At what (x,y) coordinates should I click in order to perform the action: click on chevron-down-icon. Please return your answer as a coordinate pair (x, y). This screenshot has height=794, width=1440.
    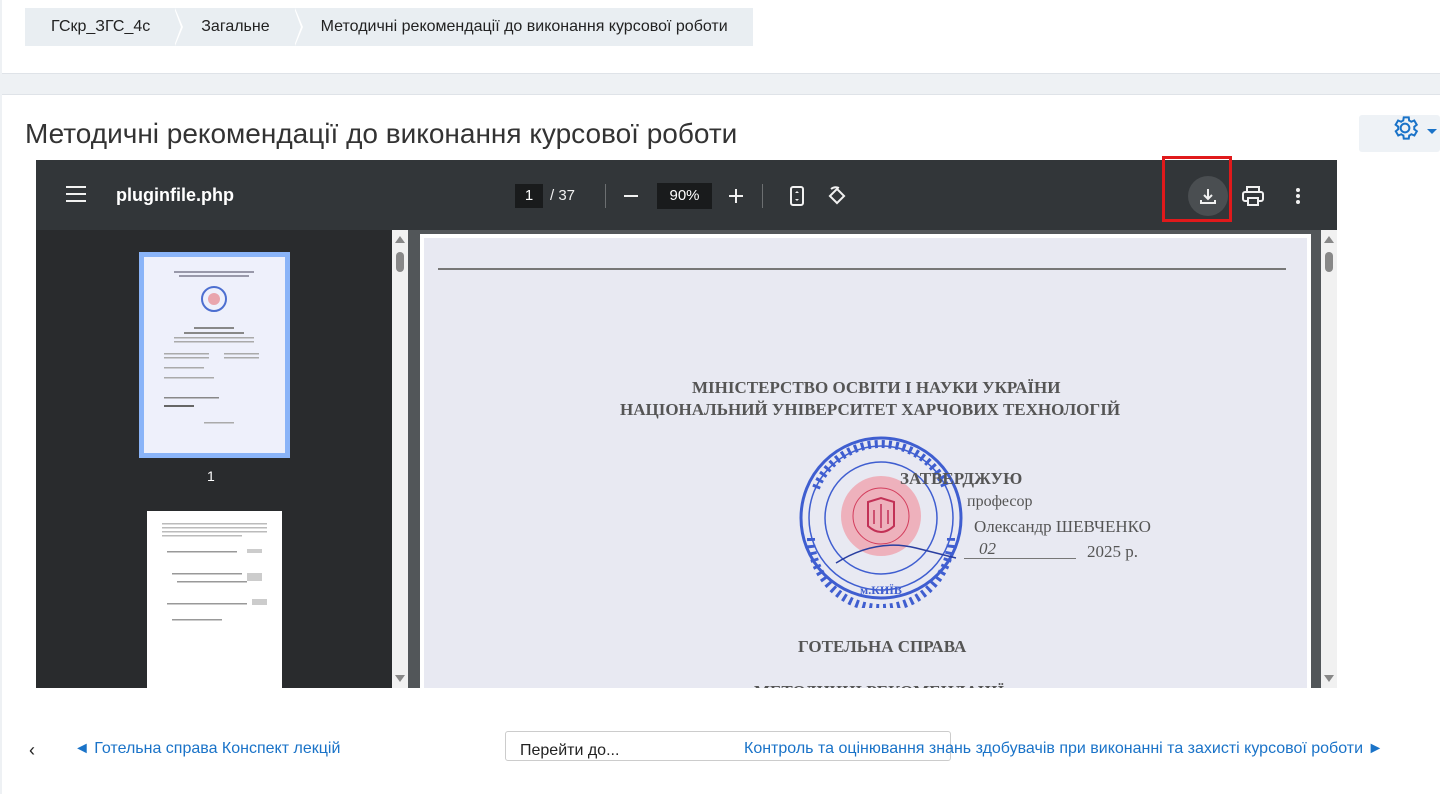
    Looking at the image, I should click on (1432, 131).